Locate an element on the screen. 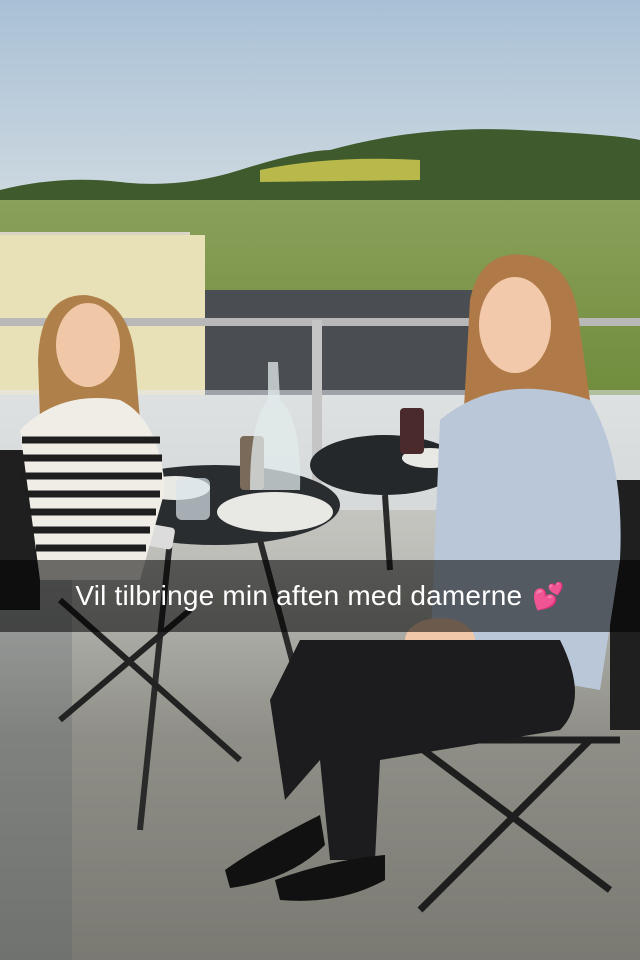 The height and width of the screenshot is (960, 640). caption-bar: Vil tilbringe min aften med damerne 💕 is located at coordinates (320, 596).